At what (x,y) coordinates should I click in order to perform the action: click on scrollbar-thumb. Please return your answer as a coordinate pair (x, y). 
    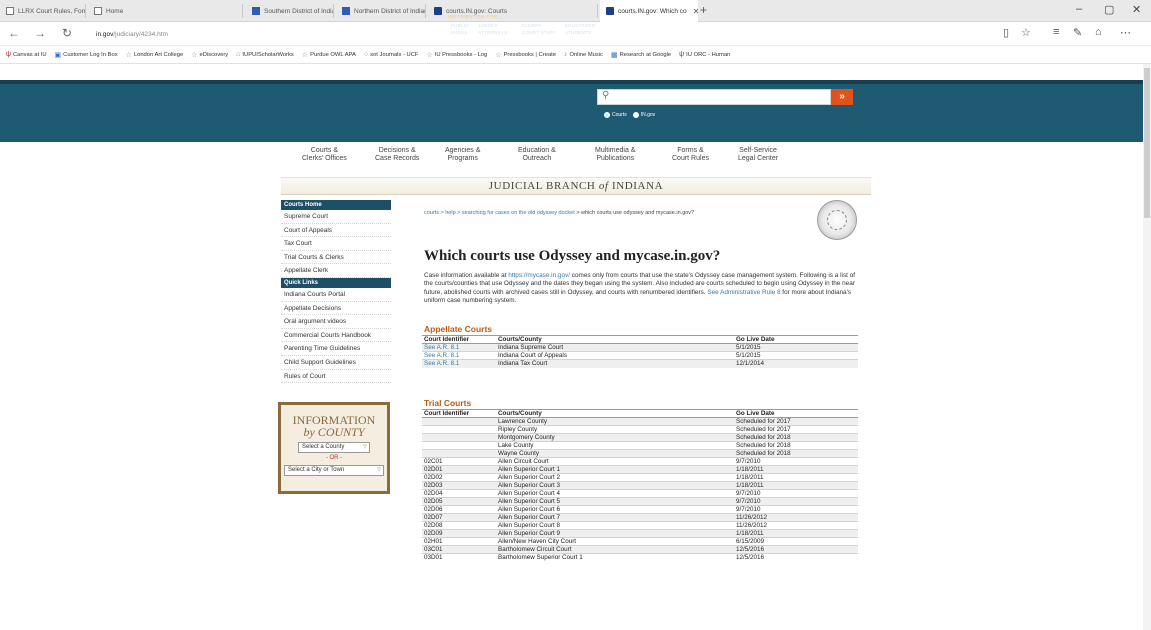
    Looking at the image, I should click on (1147, 143).